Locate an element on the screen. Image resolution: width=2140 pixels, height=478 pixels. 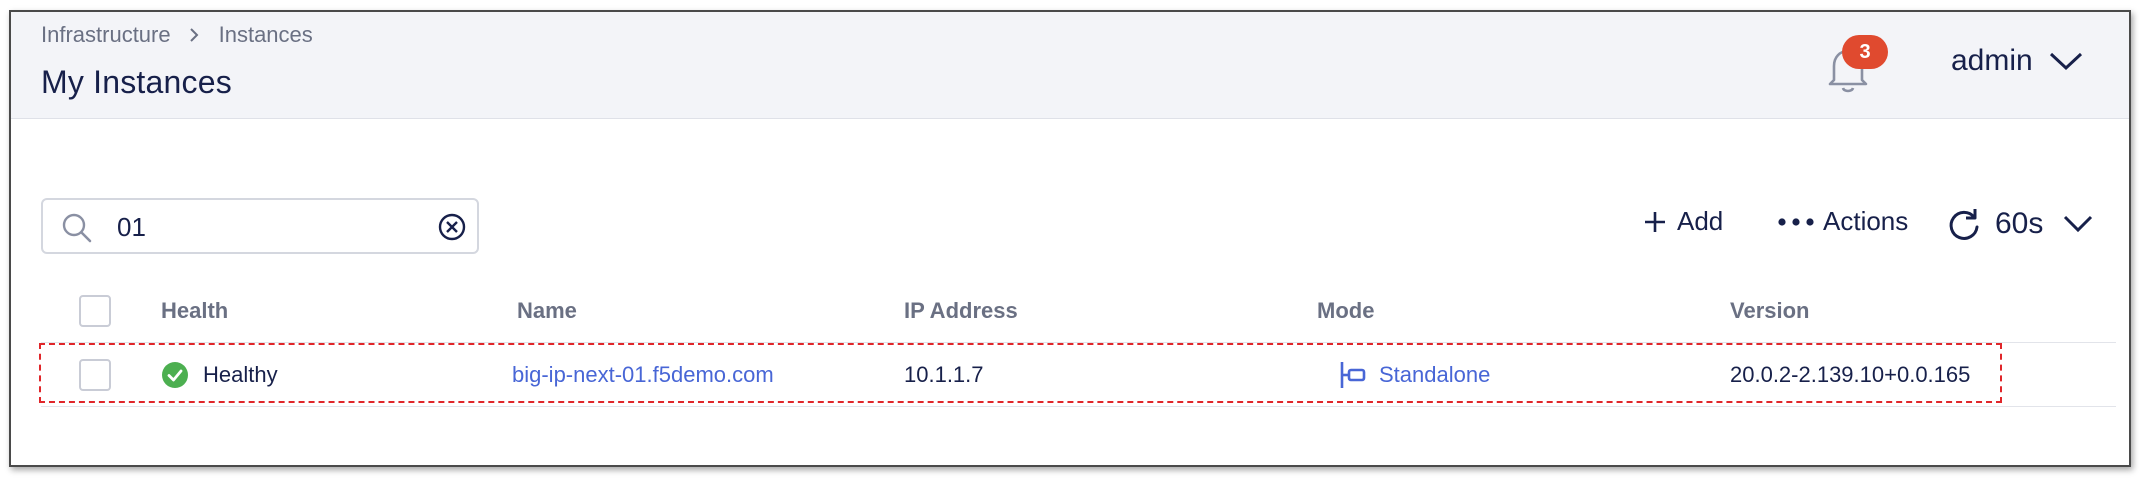
plus-icon is located at coordinates (1655, 222).